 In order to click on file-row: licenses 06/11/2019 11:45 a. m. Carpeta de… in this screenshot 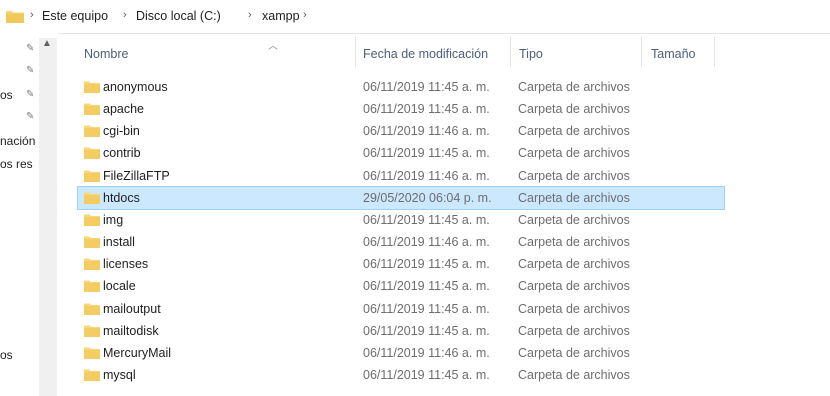, I will do `click(401, 264)`.